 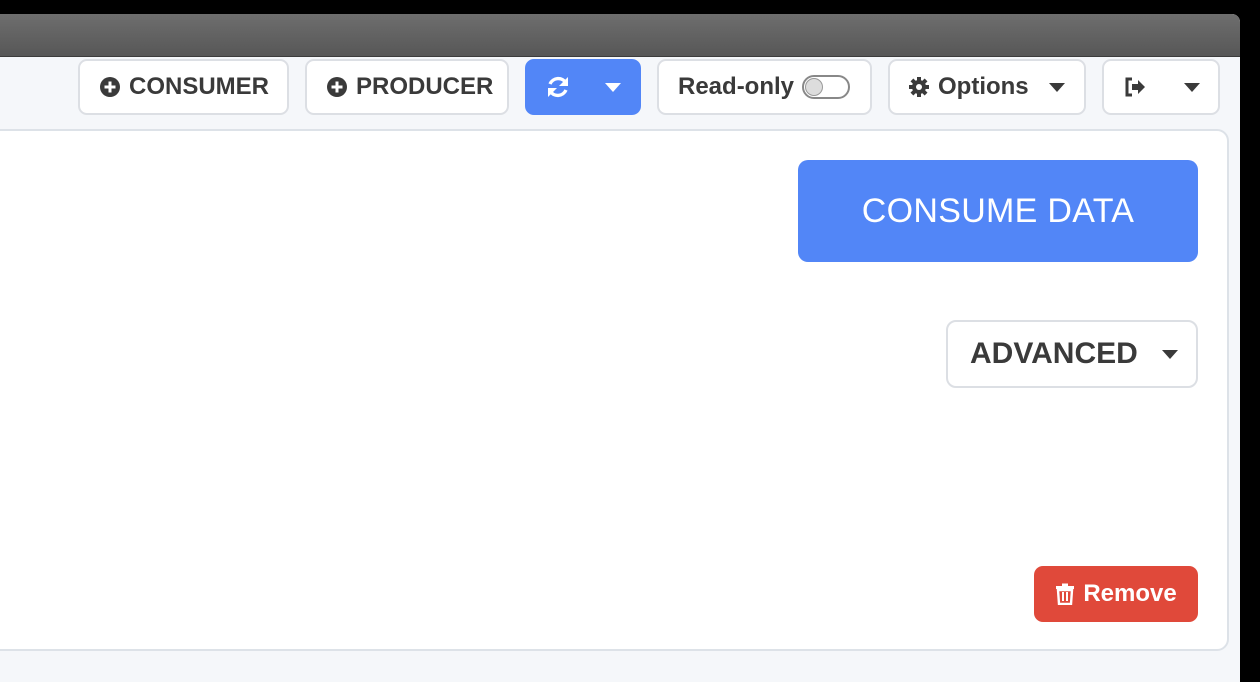 What do you see at coordinates (558, 87) in the screenshot?
I see `refresh-icon` at bounding box center [558, 87].